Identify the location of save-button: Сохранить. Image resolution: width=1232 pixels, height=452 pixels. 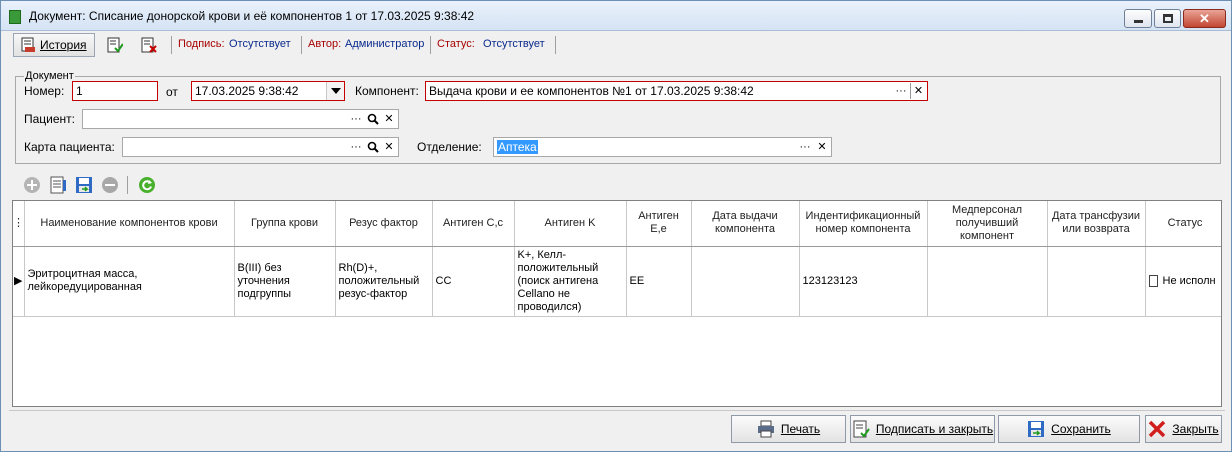
(1069, 429).